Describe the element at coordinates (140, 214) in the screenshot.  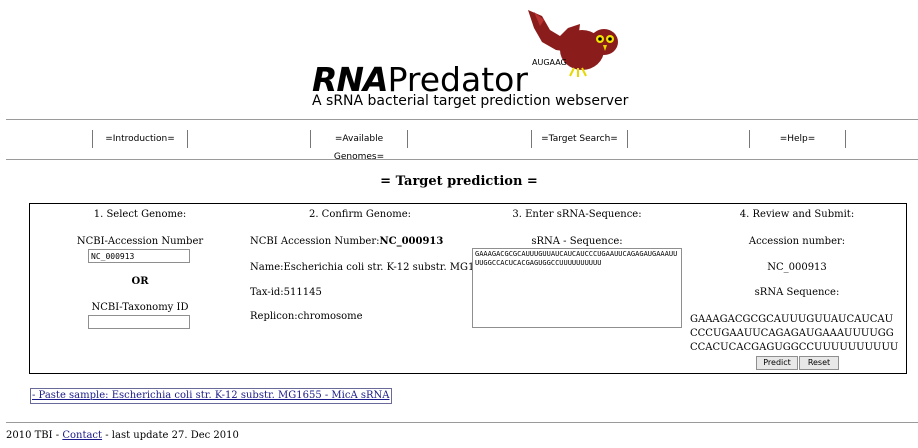
I see `step-select-genome-heading: 1. Select Genome:` at that location.